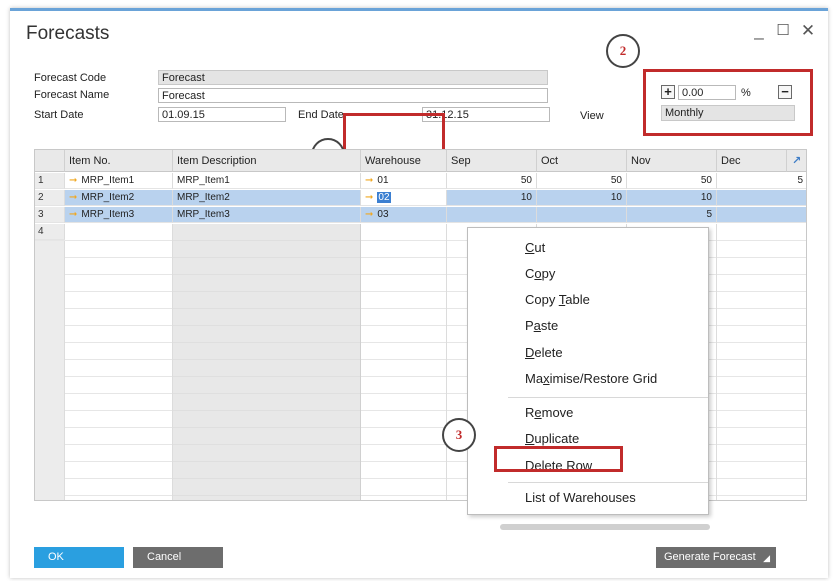  Describe the element at coordinates (549, 412) in the screenshot. I see `menu-item-remove: Remove` at that location.